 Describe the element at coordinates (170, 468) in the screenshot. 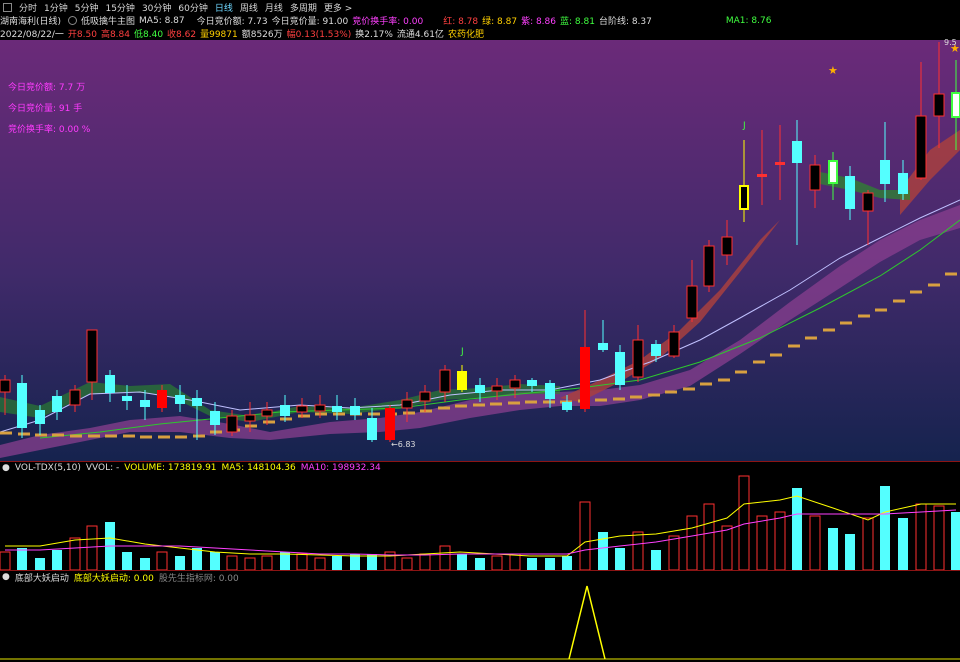

I see `volume-value: VOLUME: 173819.91` at that location.